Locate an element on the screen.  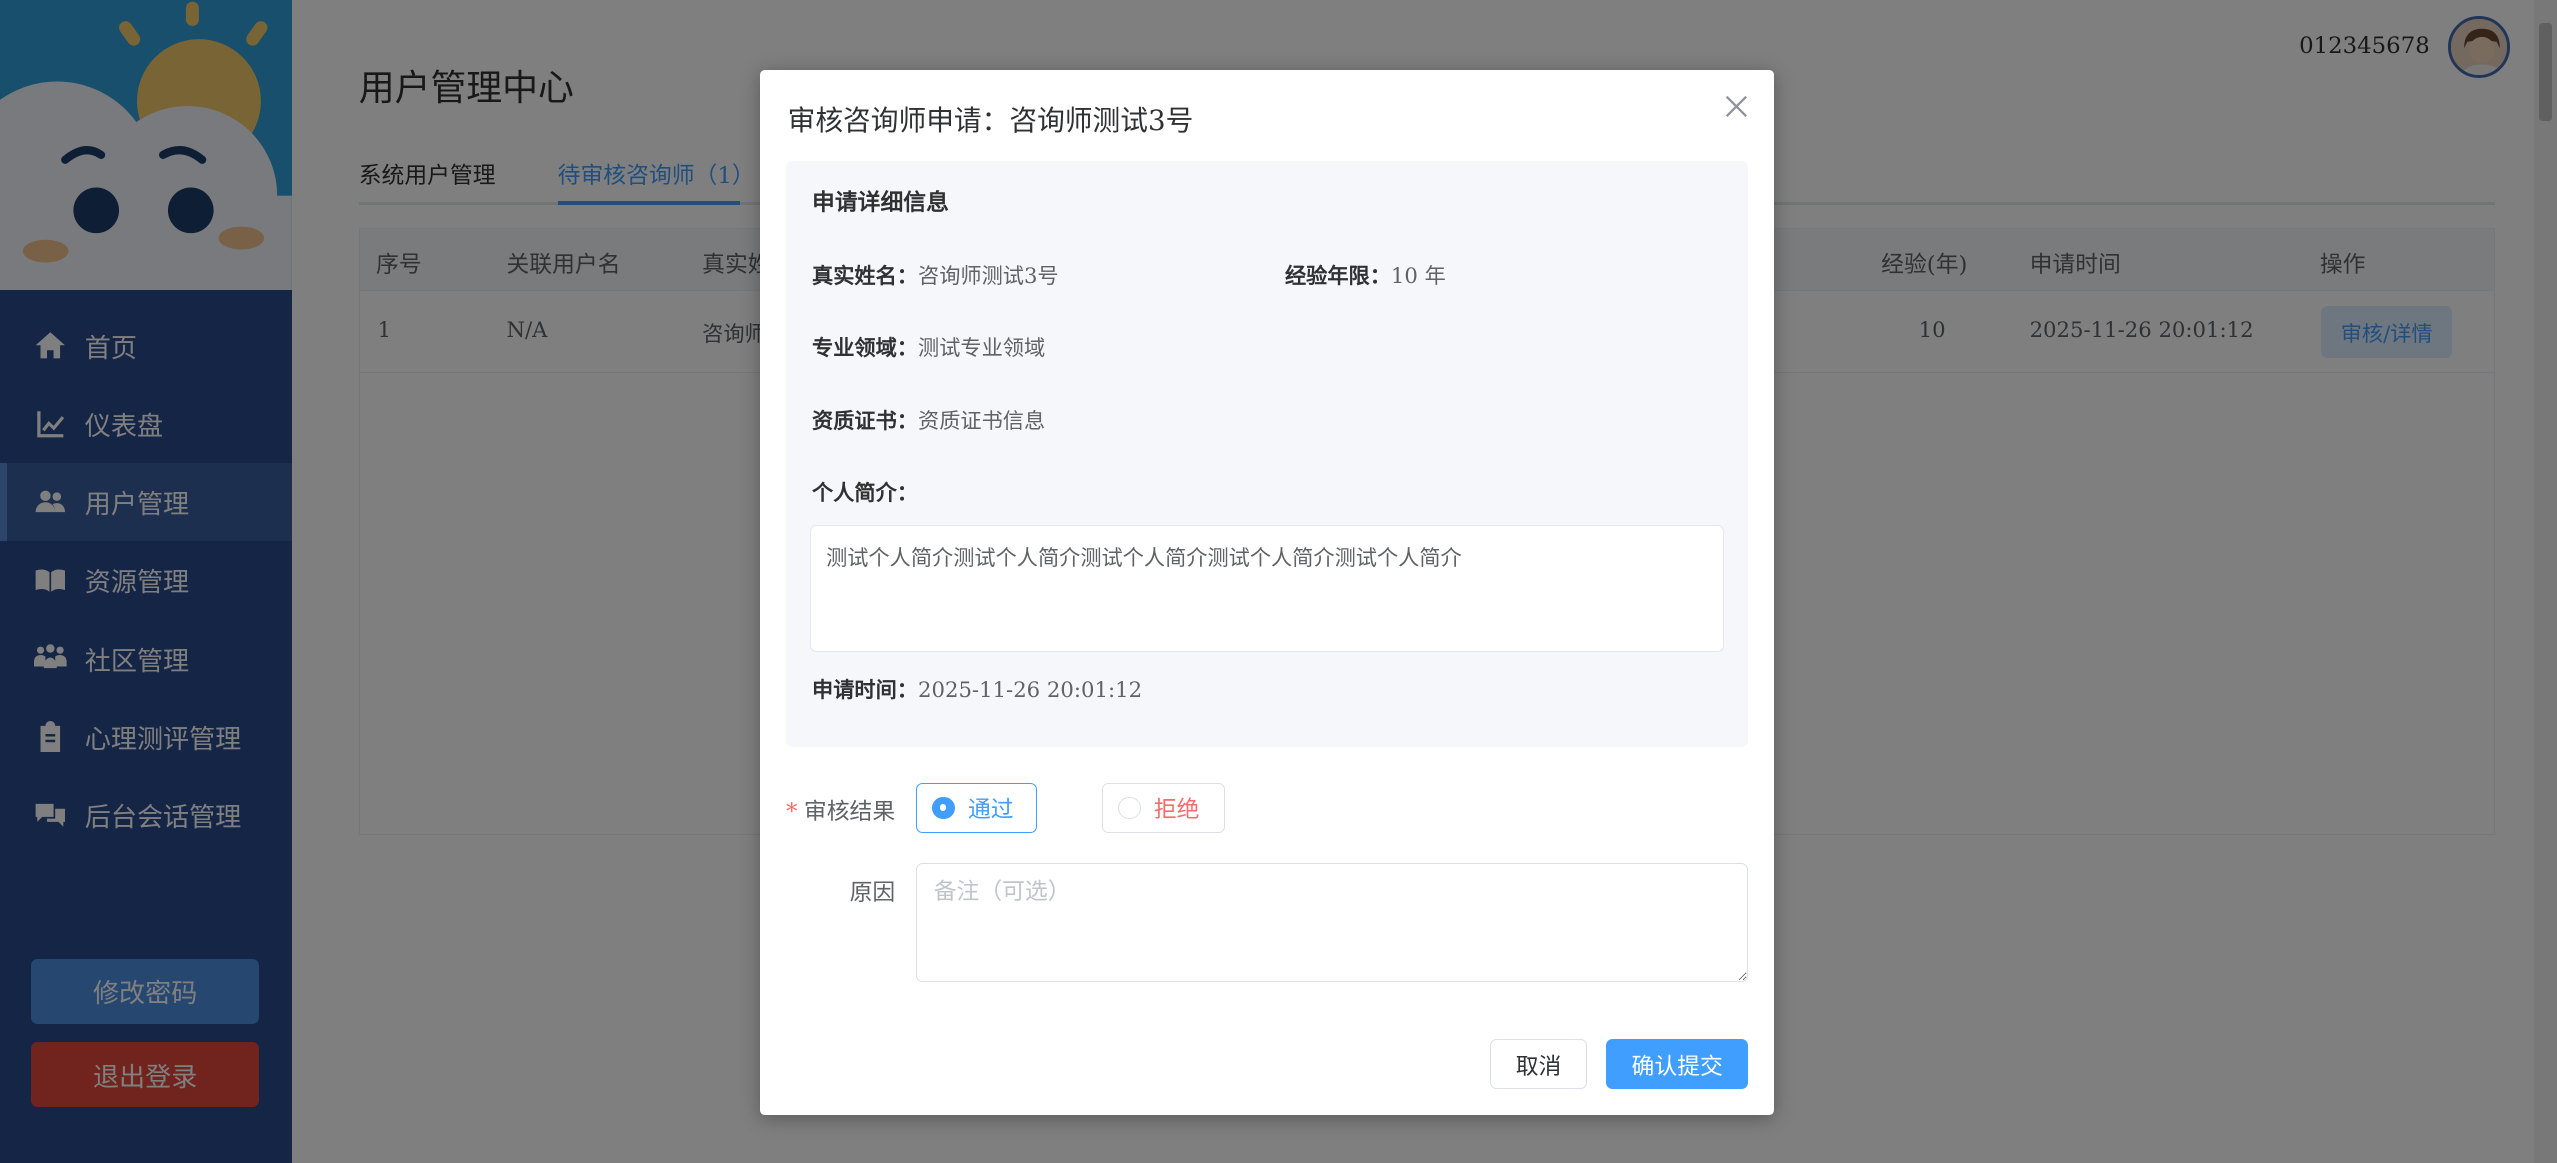
info-label: 个人简介： is located at coordinates (865, 493).